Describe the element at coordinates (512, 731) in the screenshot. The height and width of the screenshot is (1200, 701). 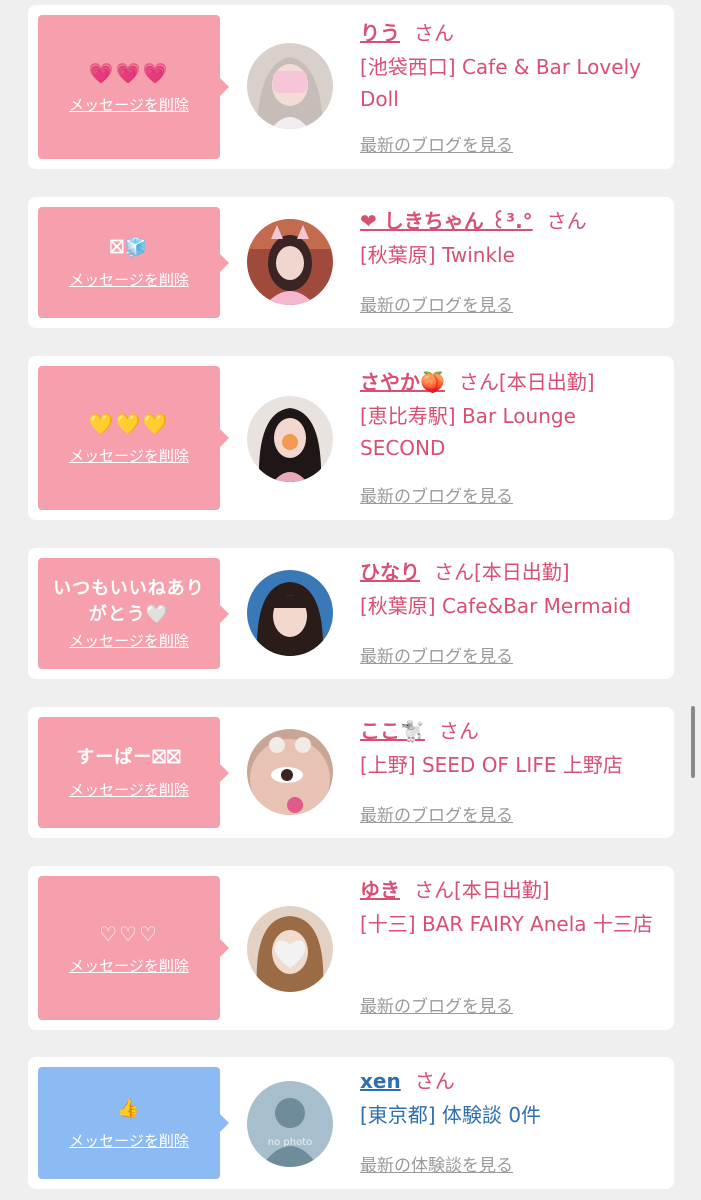
I see `name-line: ここ🐩 さん` at that location.